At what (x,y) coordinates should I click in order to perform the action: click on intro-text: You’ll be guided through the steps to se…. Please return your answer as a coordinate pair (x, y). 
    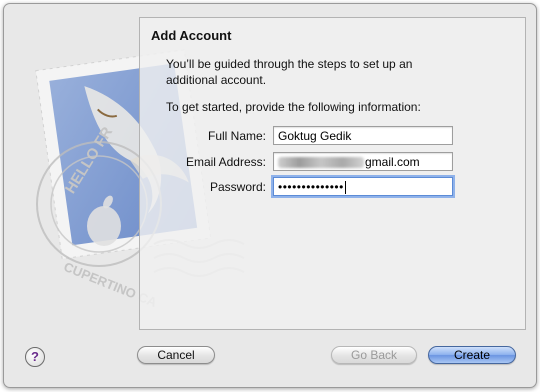
    Looking at the image, I should click on (289, 72).